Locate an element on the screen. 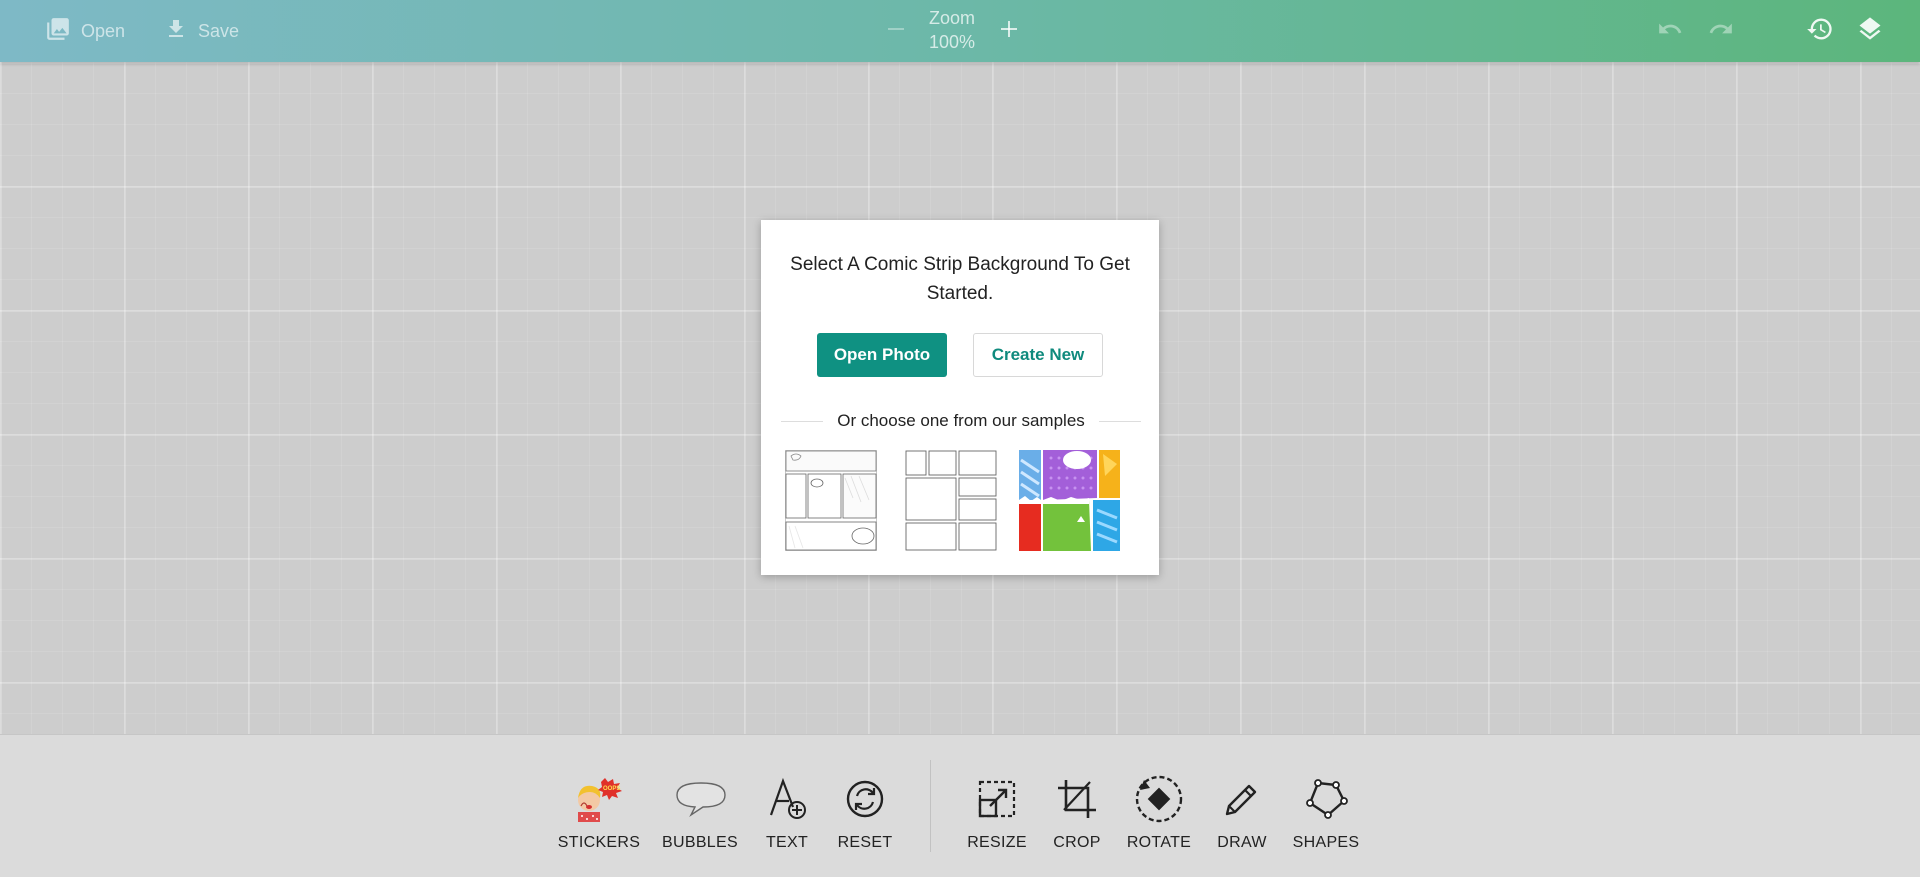 The height and width of the screenshot is (877, 1920). reset-tool: RESET is located at coordinates (865, 819).